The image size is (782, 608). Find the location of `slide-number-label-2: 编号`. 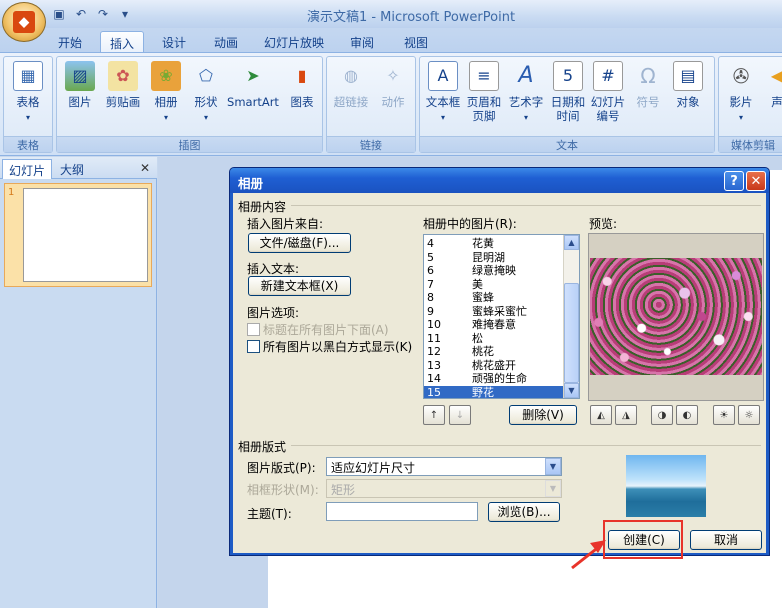

slide-number-label-2: 编号 is located at coordinates (608, 116).